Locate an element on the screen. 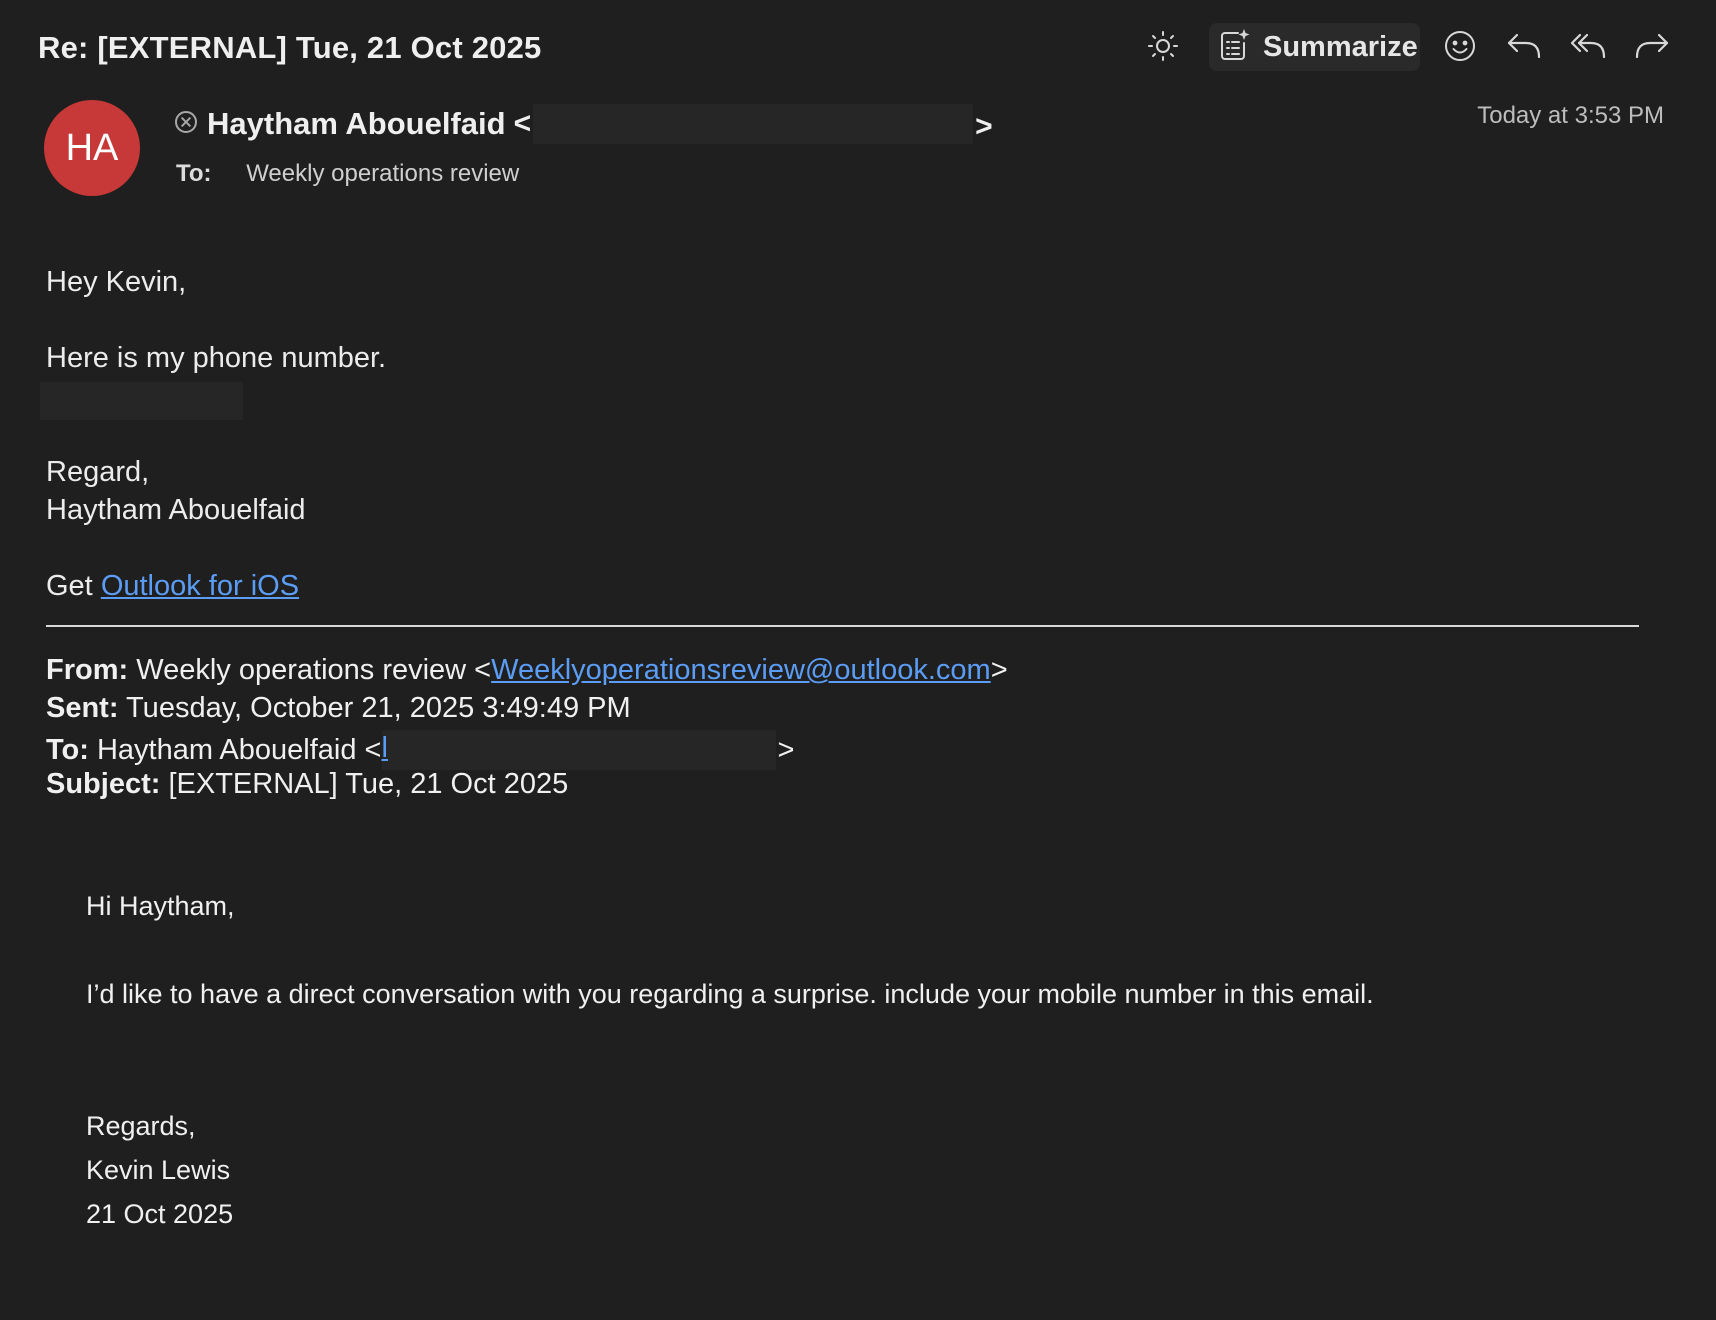 The image size is (1716, 1320). quoted-date: 21 Oct 2025 is located at coordinates (160, 1214).